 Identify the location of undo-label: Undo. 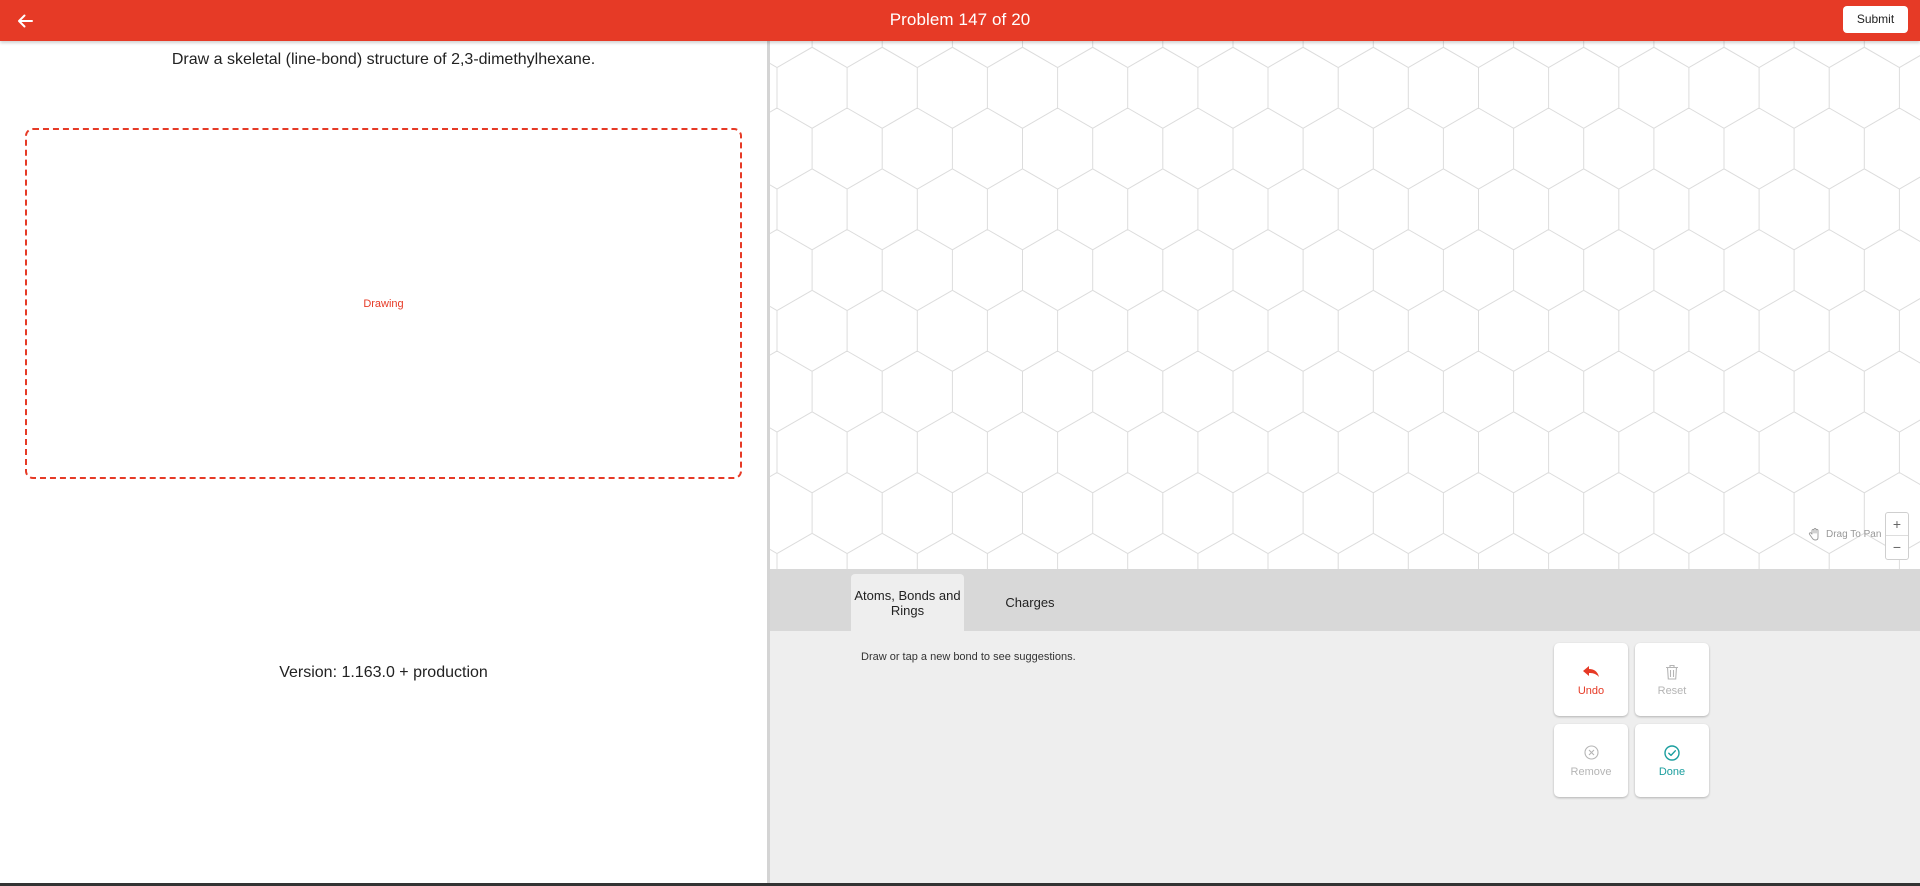
(1591, 690).